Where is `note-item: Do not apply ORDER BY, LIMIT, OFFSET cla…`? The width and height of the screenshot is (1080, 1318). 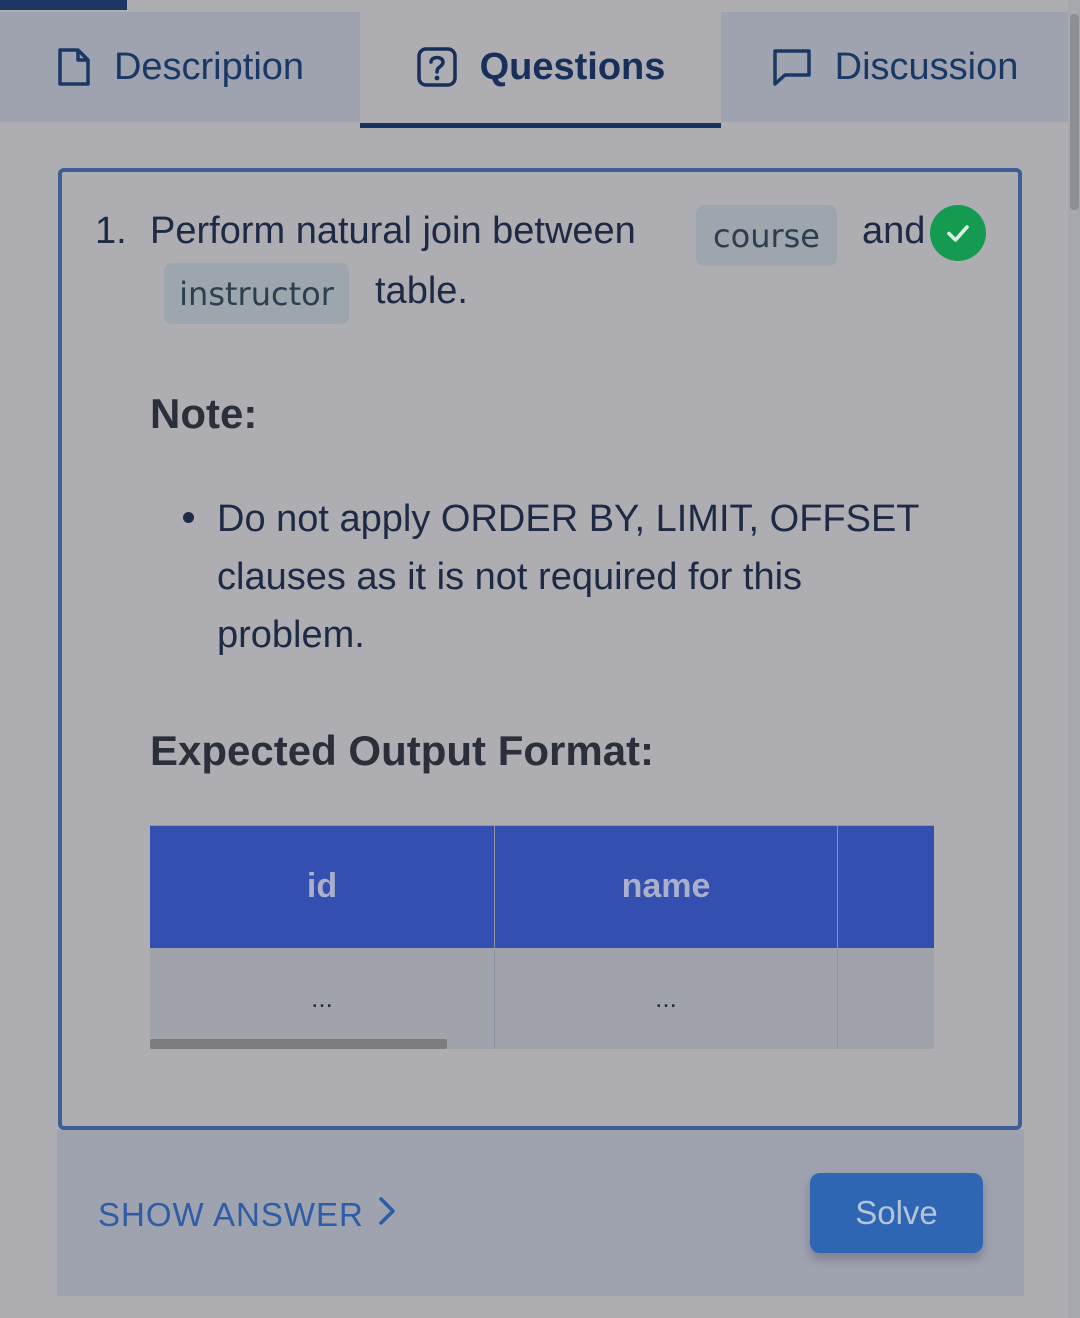
note-item: Do not apply ORDER BY, LIMIT, OFFSET cla… is located at coordinates (568, 577).